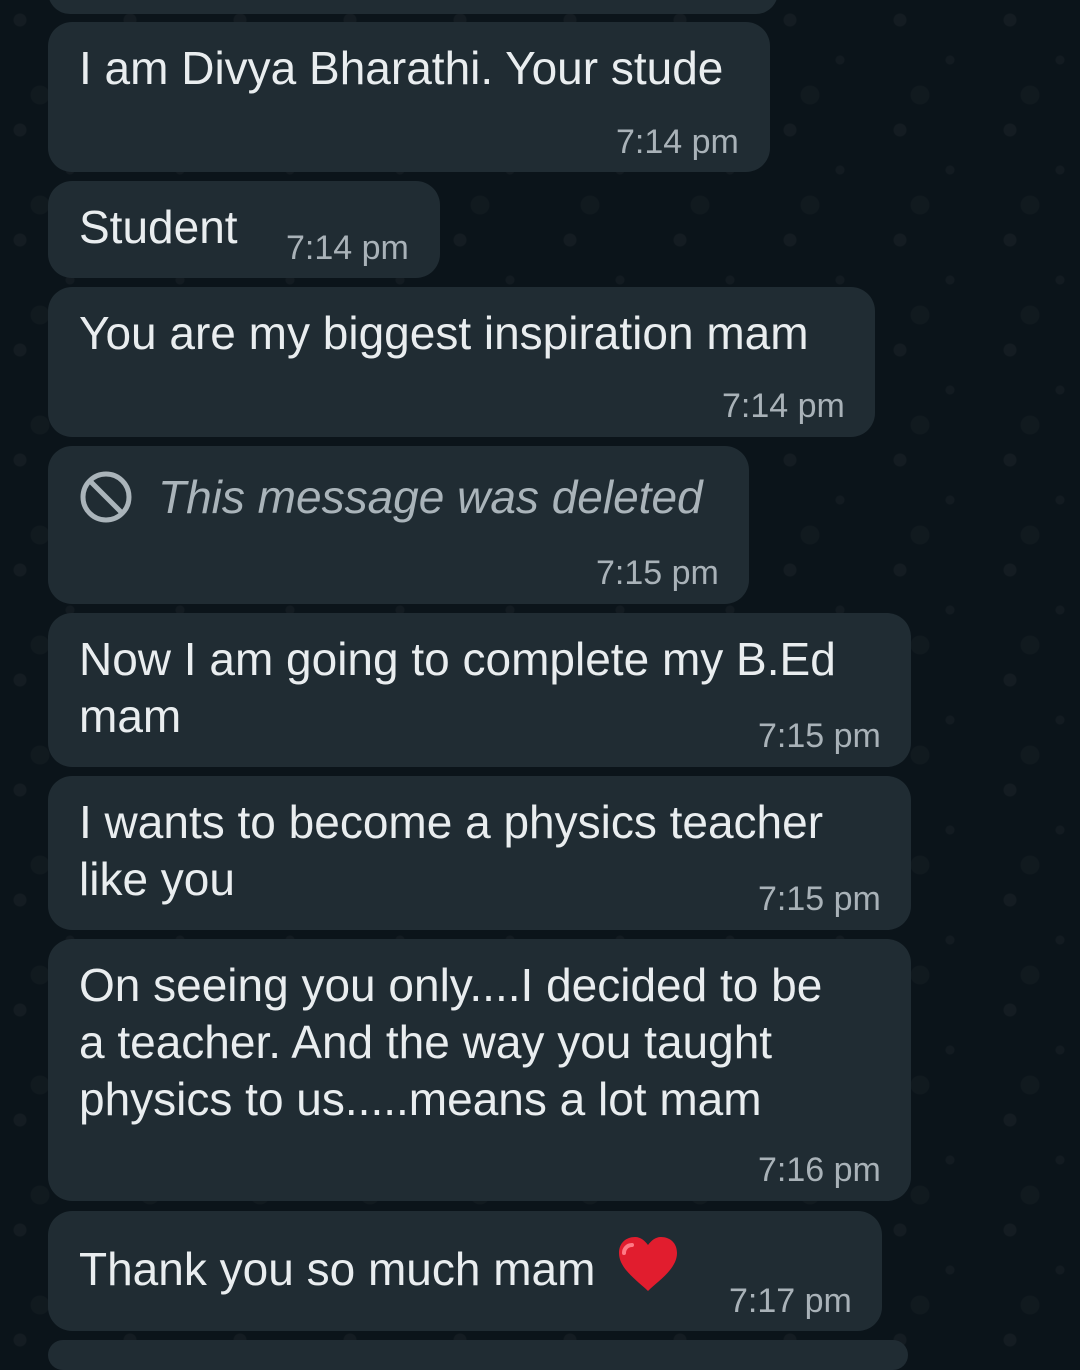 The width and height of the screenshot is (1080, 1370). Describe the element at coordinates (457, 687) in the screenshot. I see `message-text: Now I am going to complete my B.Ed mam` at that location.